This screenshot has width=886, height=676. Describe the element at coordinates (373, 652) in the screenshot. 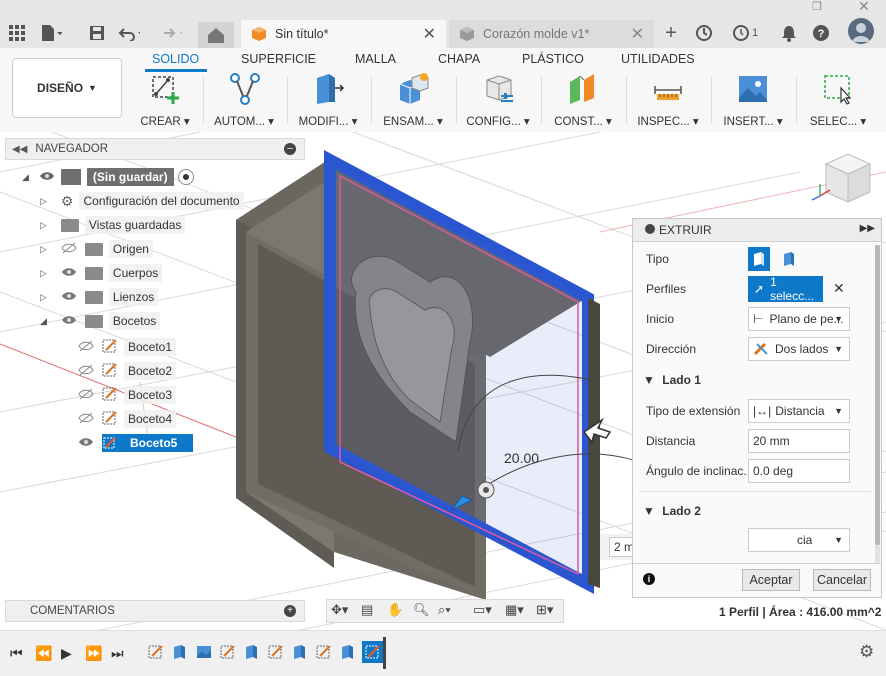

I see `current-feature-marker` at that location.